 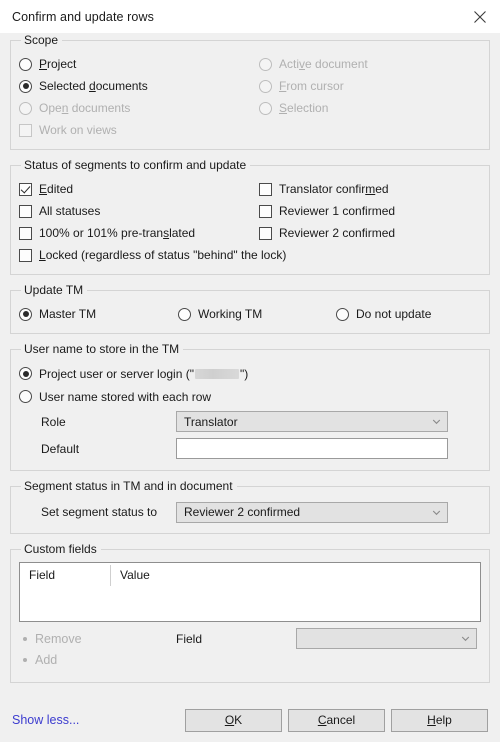 I want to click on scope-option-selected-documents: Selected documents, so click(x=139, y=86).